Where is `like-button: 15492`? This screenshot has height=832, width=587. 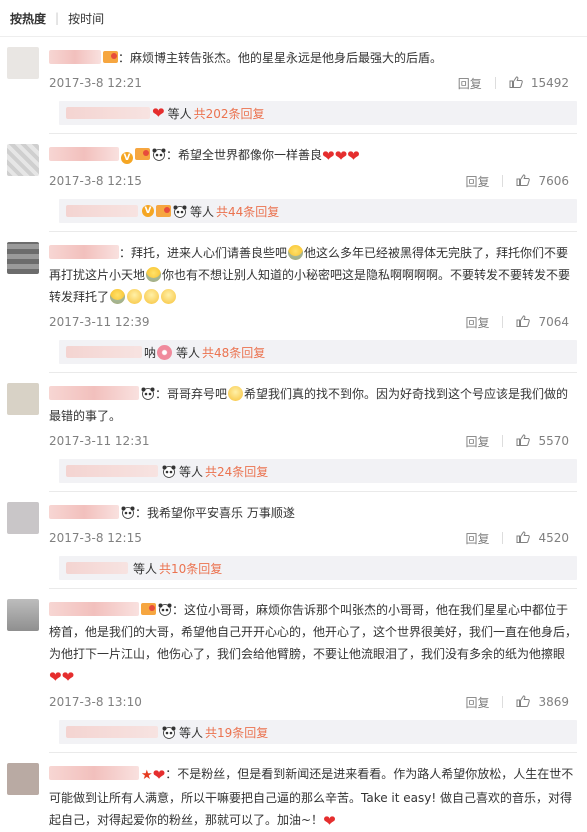 like-button: 15492 is located at coordinates (539, 83).